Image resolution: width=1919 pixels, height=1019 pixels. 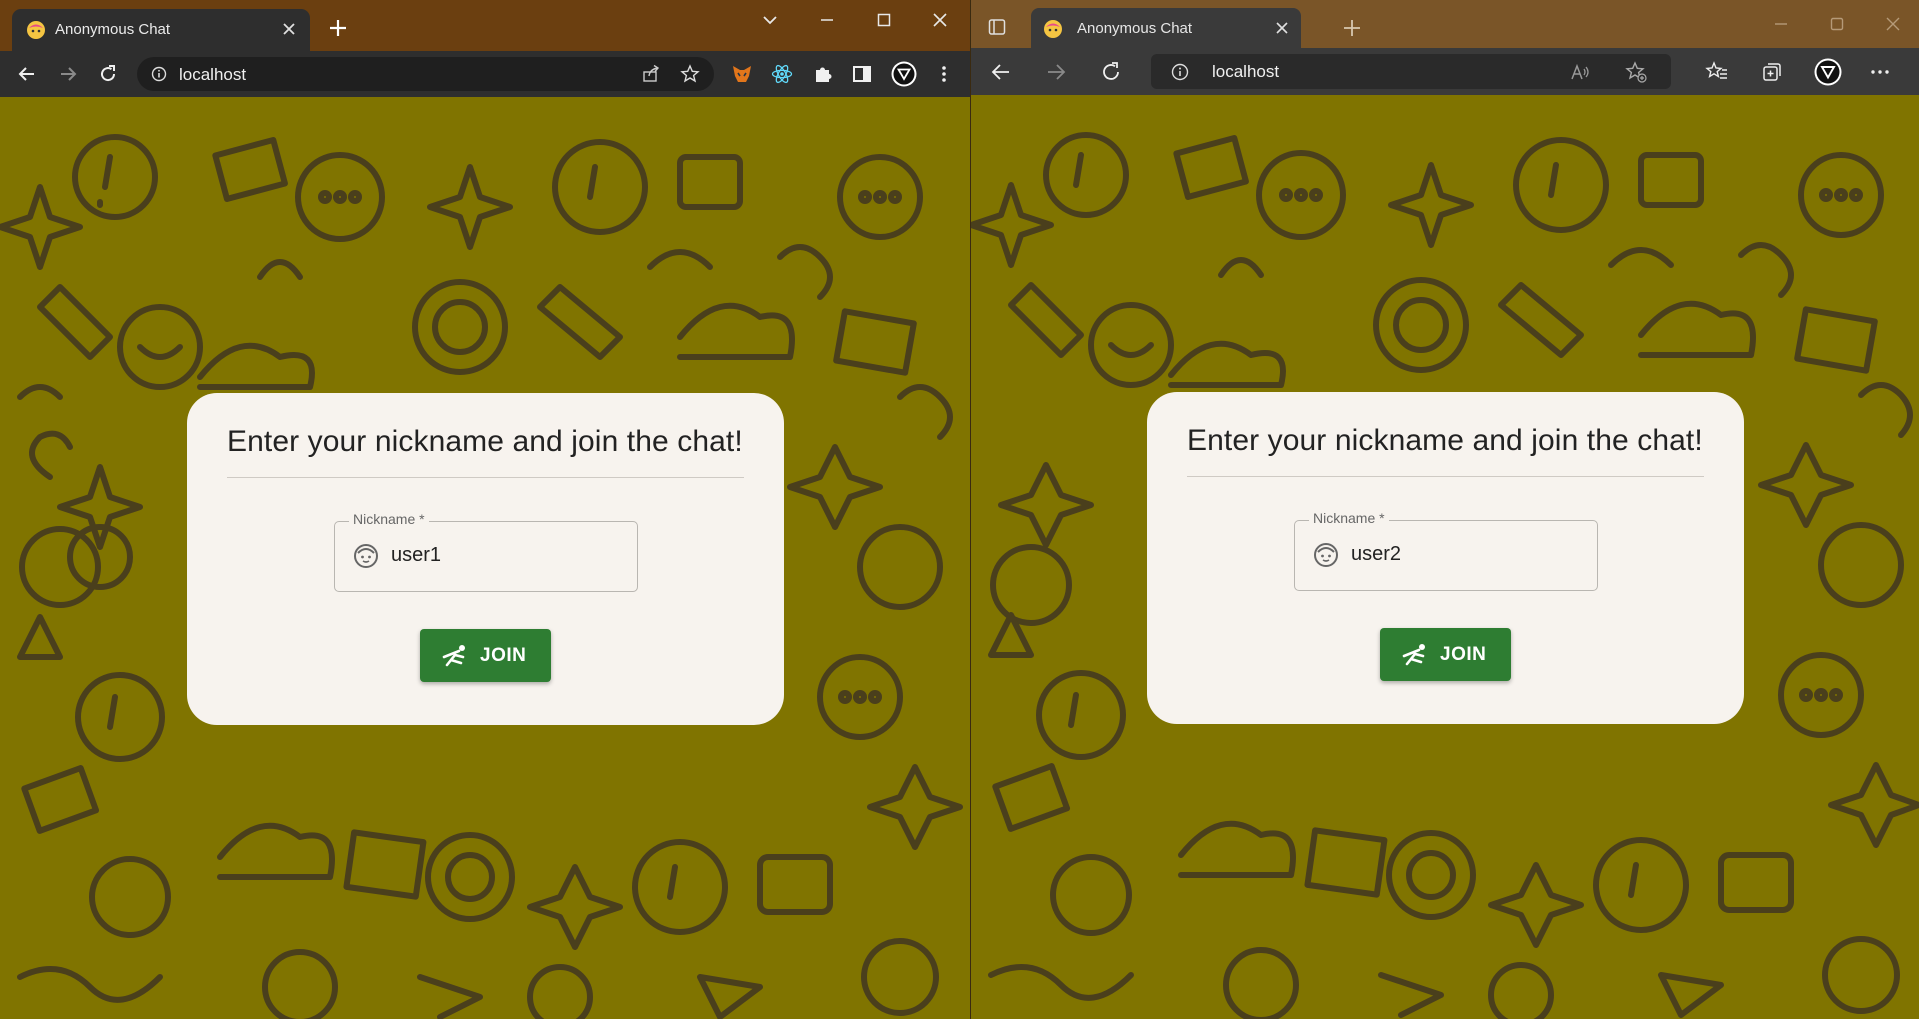 I want to click on favorites-icon, so click(x=1717, y=72).